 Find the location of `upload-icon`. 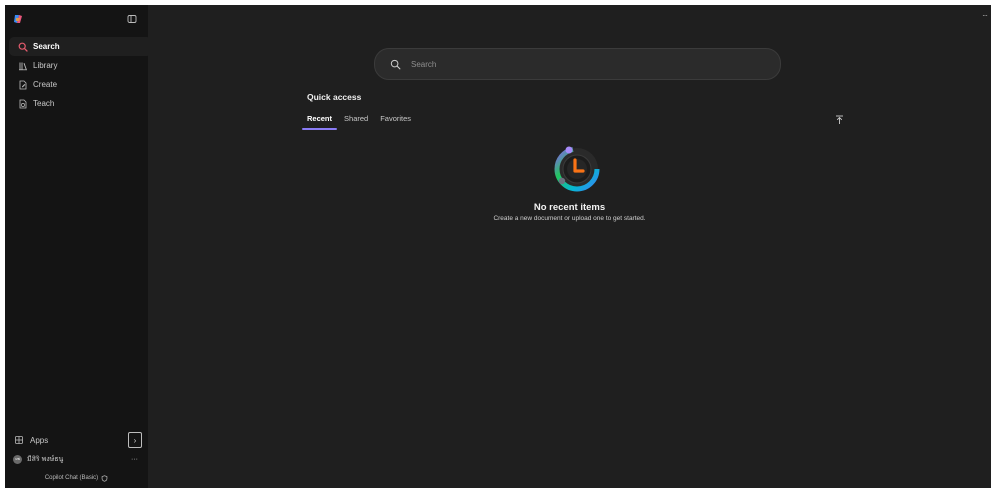

upload-icon is located at coordinates (839, 119).